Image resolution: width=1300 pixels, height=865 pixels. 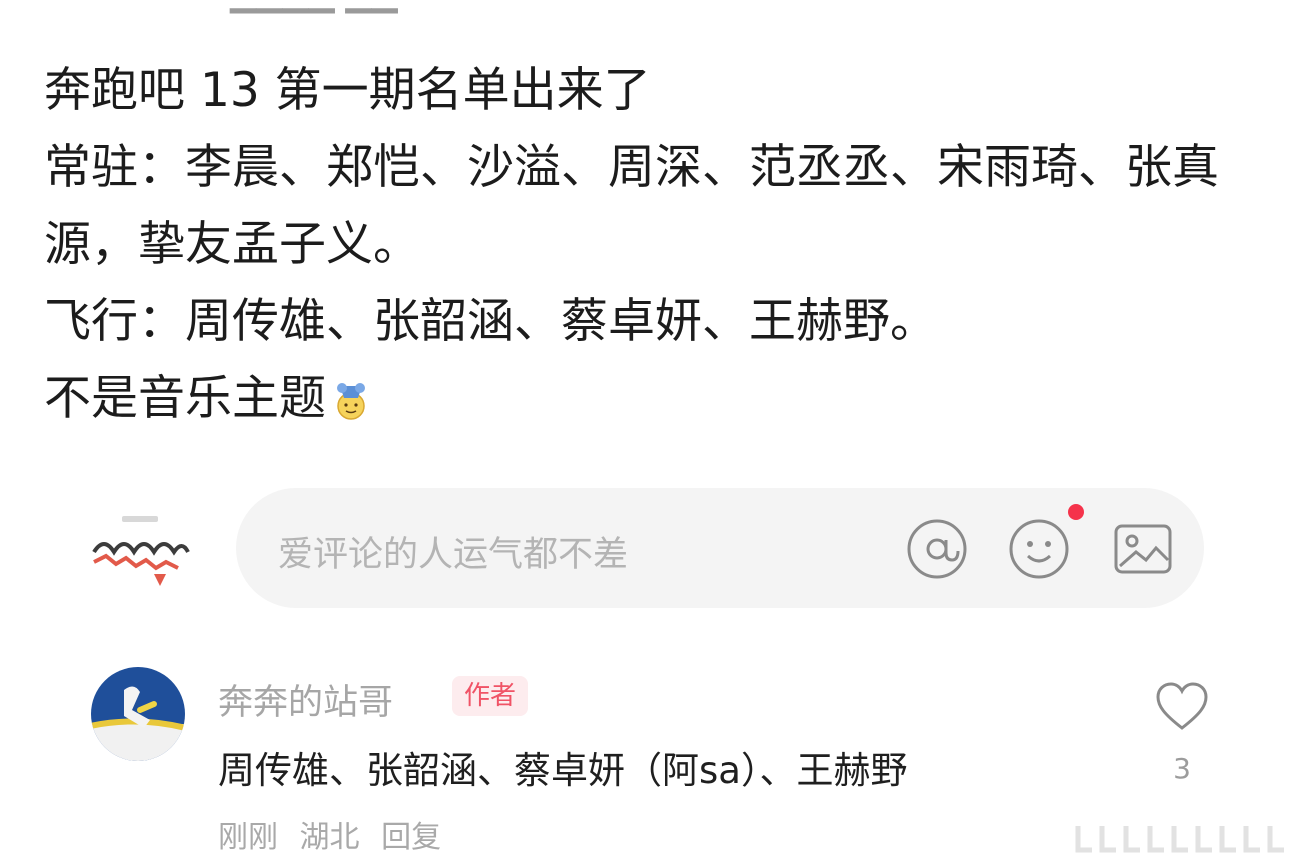 What do you see at coordinates (1076, 512) in the screenshot?
I see `notification-dot` at bounding box center [1076, 512].